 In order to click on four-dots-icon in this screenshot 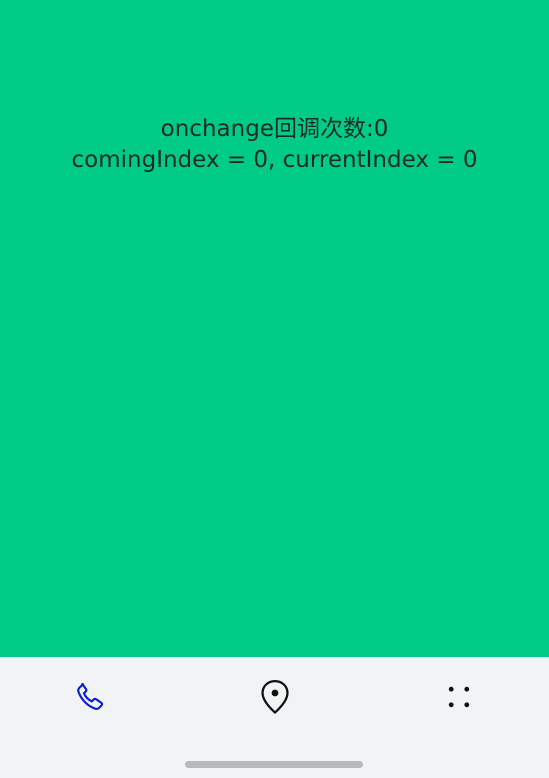, I will do `click(459, 697)`.